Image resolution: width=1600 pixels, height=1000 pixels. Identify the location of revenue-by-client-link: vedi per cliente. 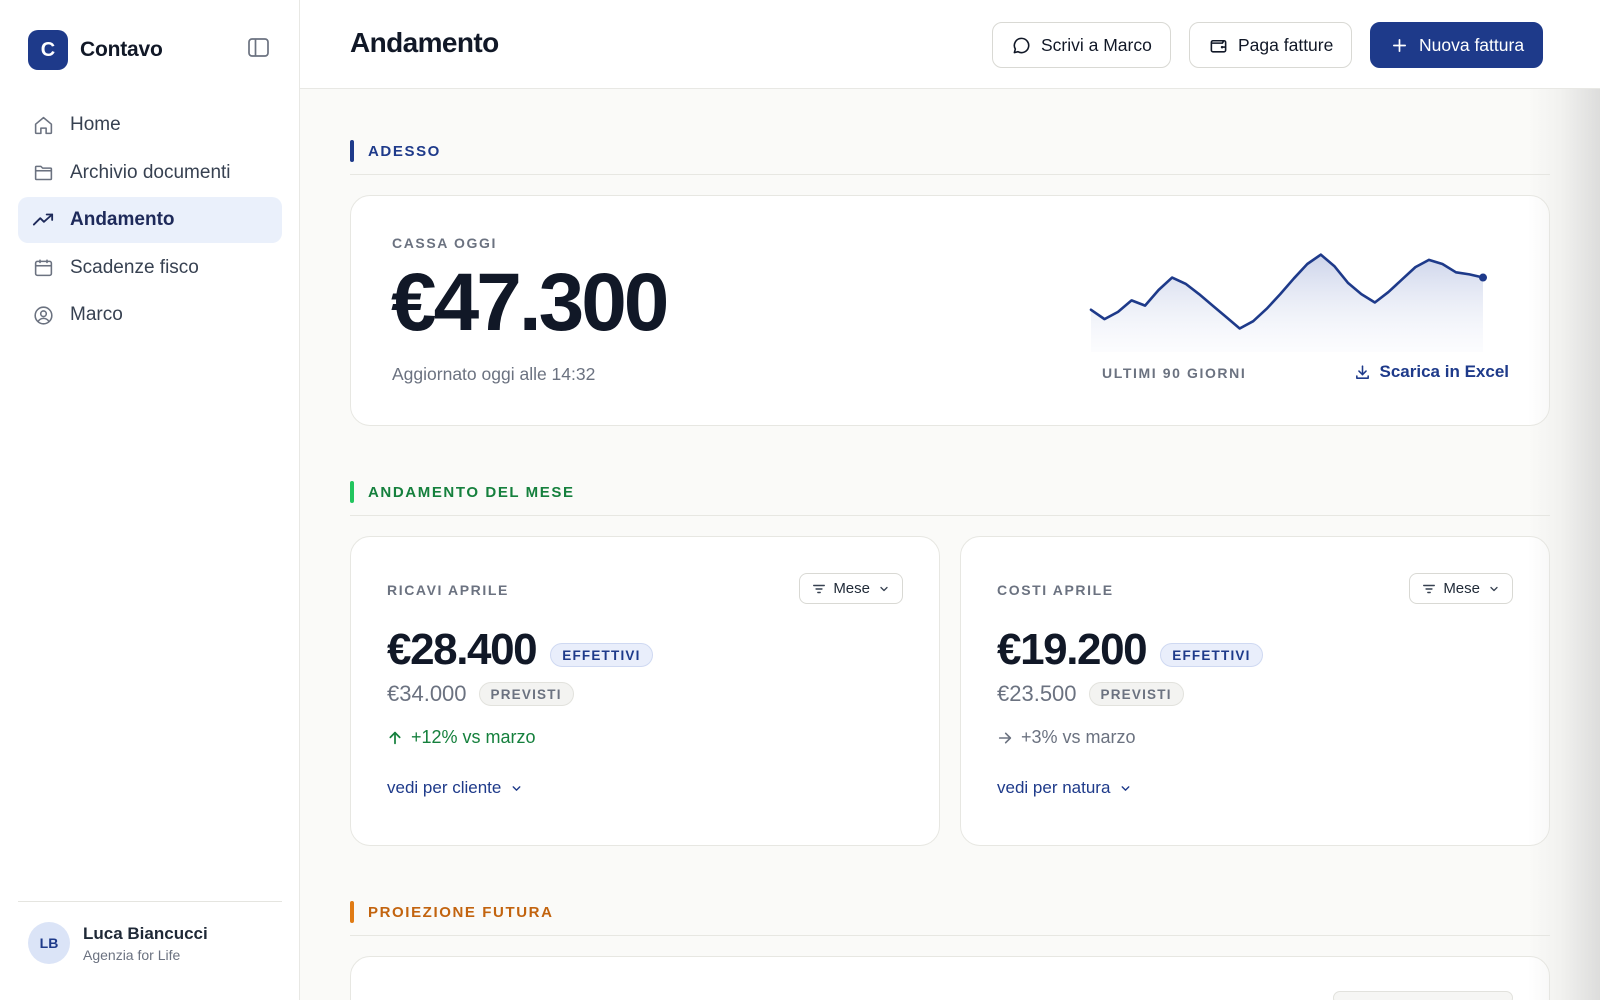
(455, 788).